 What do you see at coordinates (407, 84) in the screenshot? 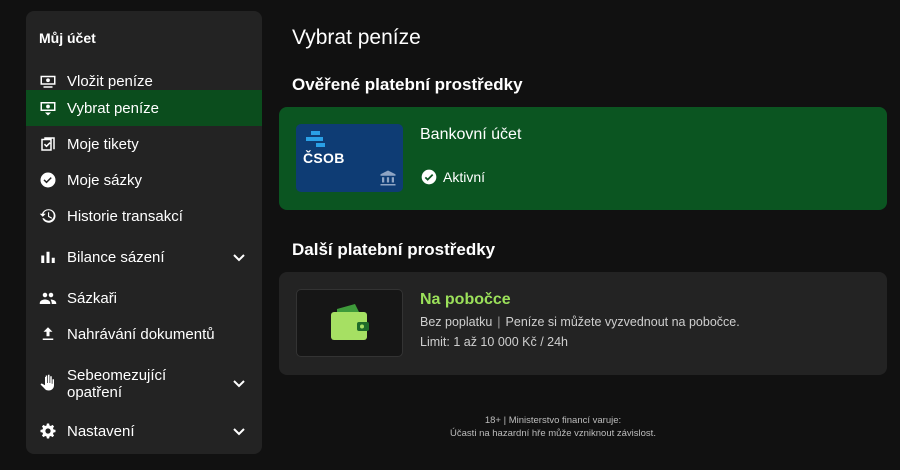
I see `verified-methods-title: Ověřené platební prostředky` at bounding box center [407, 84].